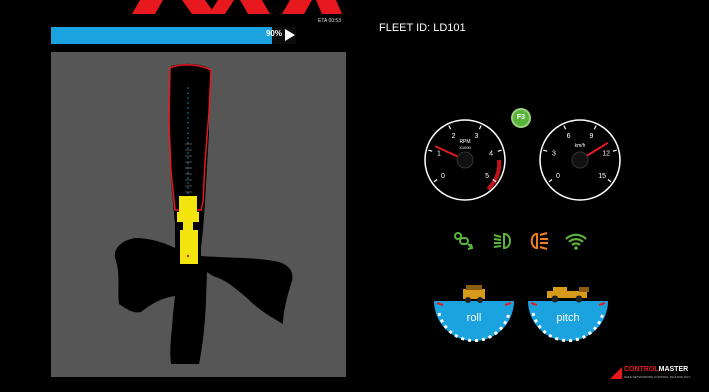  I want to click on wifi-icon, so click(576, 241).